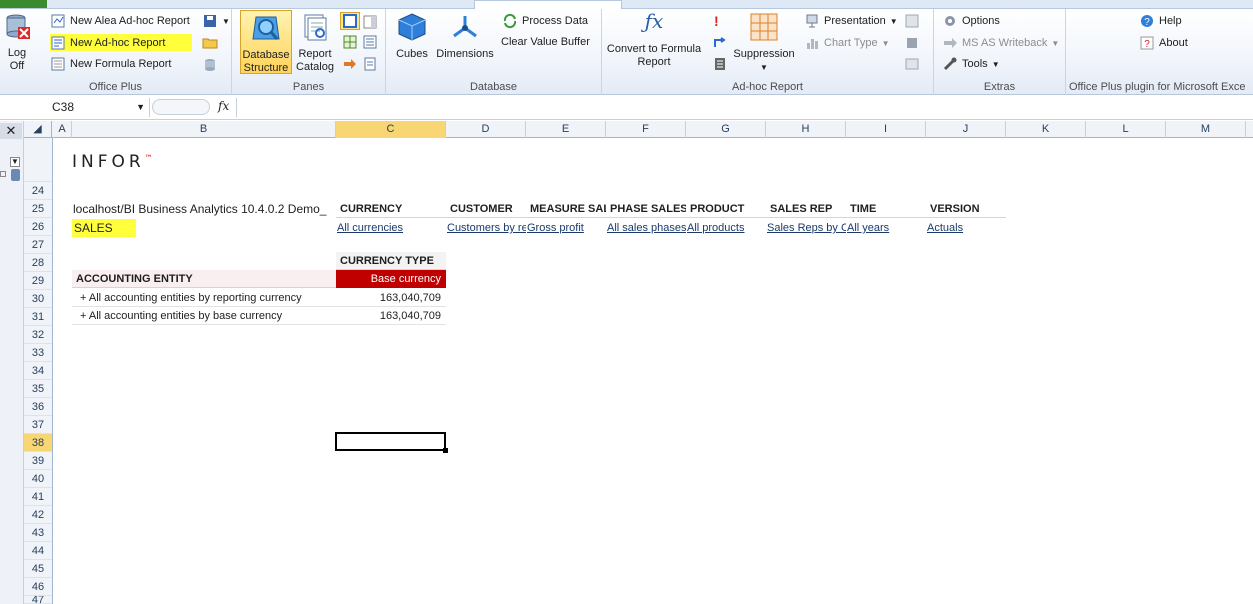 The image size is (1253, 604). Describe the element at coordinates (38, 227) in the screenshot. I see `row-header-26: 26` at that location.